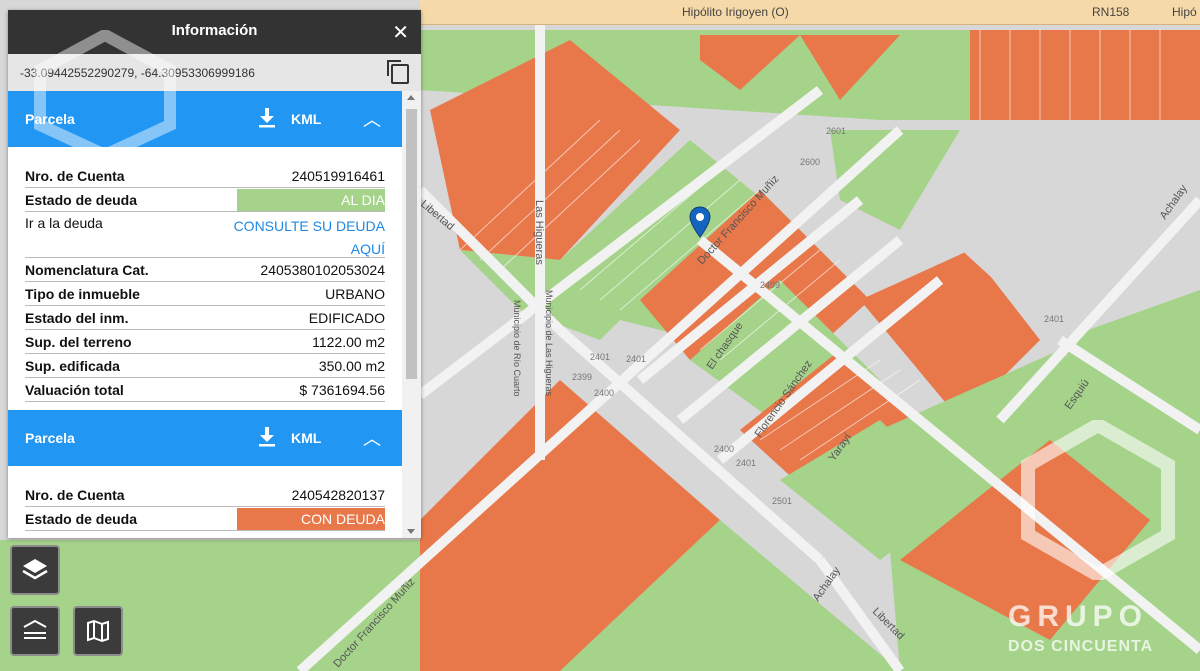 The image size is (1200, 671). What do you see at coordinates (782, 501) in the screenshot?
I see `house-number: 2501` at bounding box center [782, 501].